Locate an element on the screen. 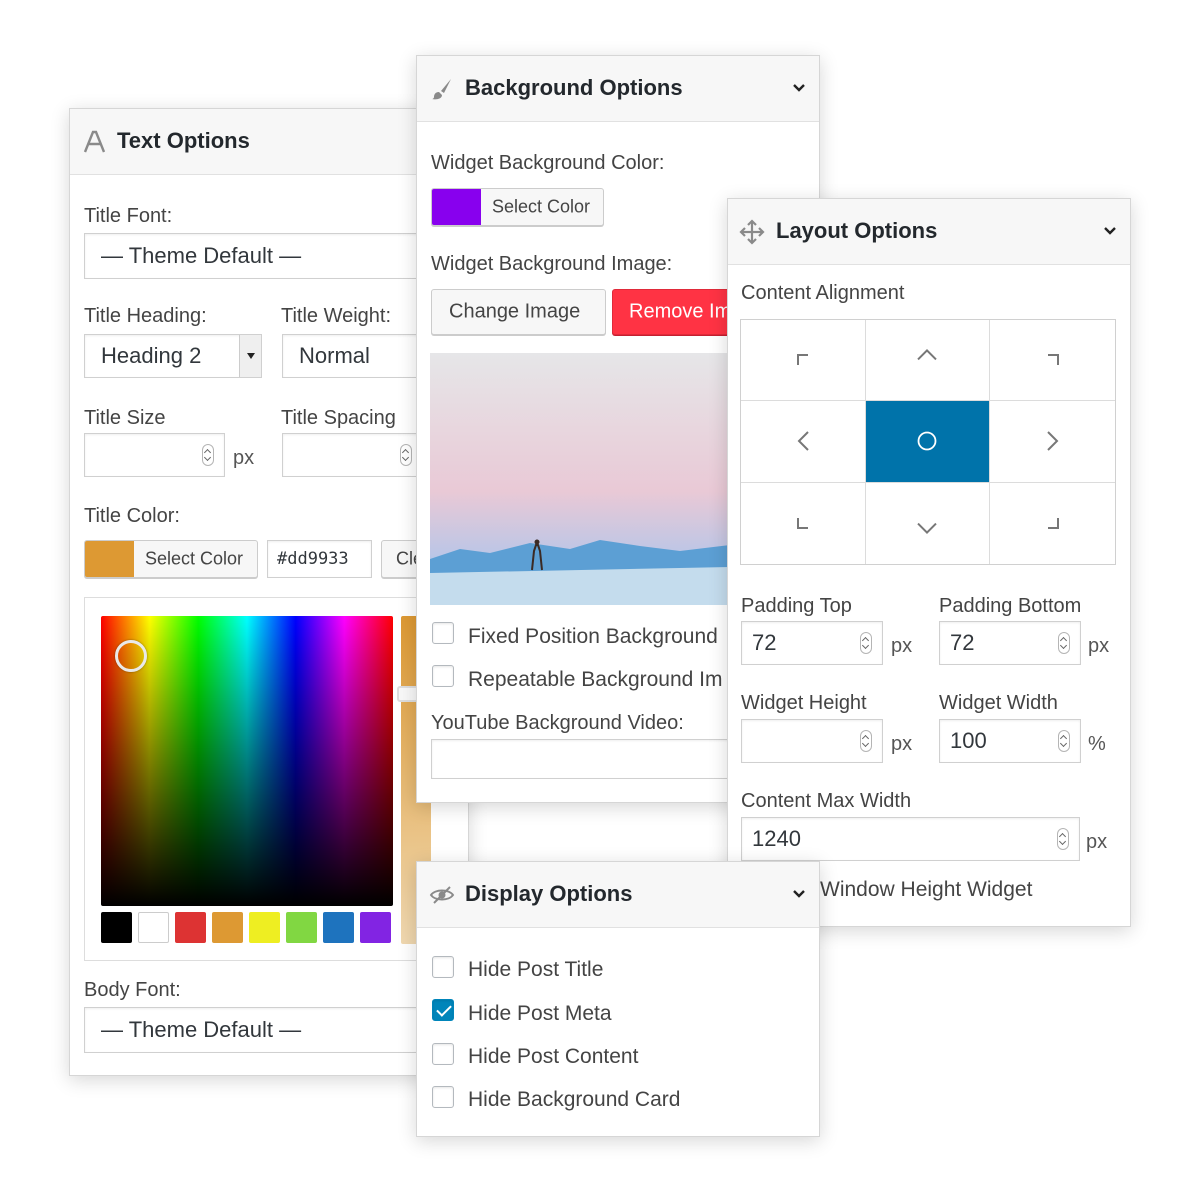 The width and height of the screenshot is (1200, 1200). title-spacing-label: Title Spacing is located at coordinates (338, 418).